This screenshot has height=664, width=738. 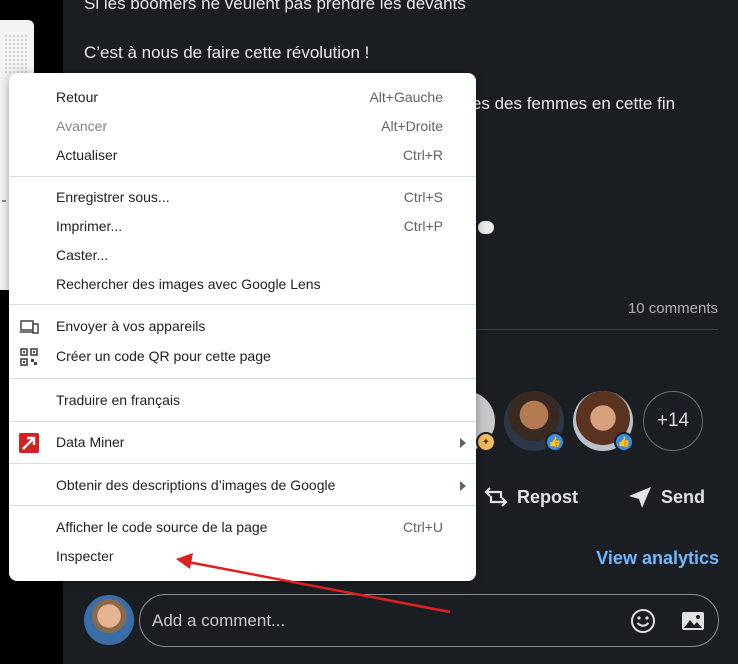 I want to click on menu-item-inspect: Inspecter, so click(x=242, y=557).